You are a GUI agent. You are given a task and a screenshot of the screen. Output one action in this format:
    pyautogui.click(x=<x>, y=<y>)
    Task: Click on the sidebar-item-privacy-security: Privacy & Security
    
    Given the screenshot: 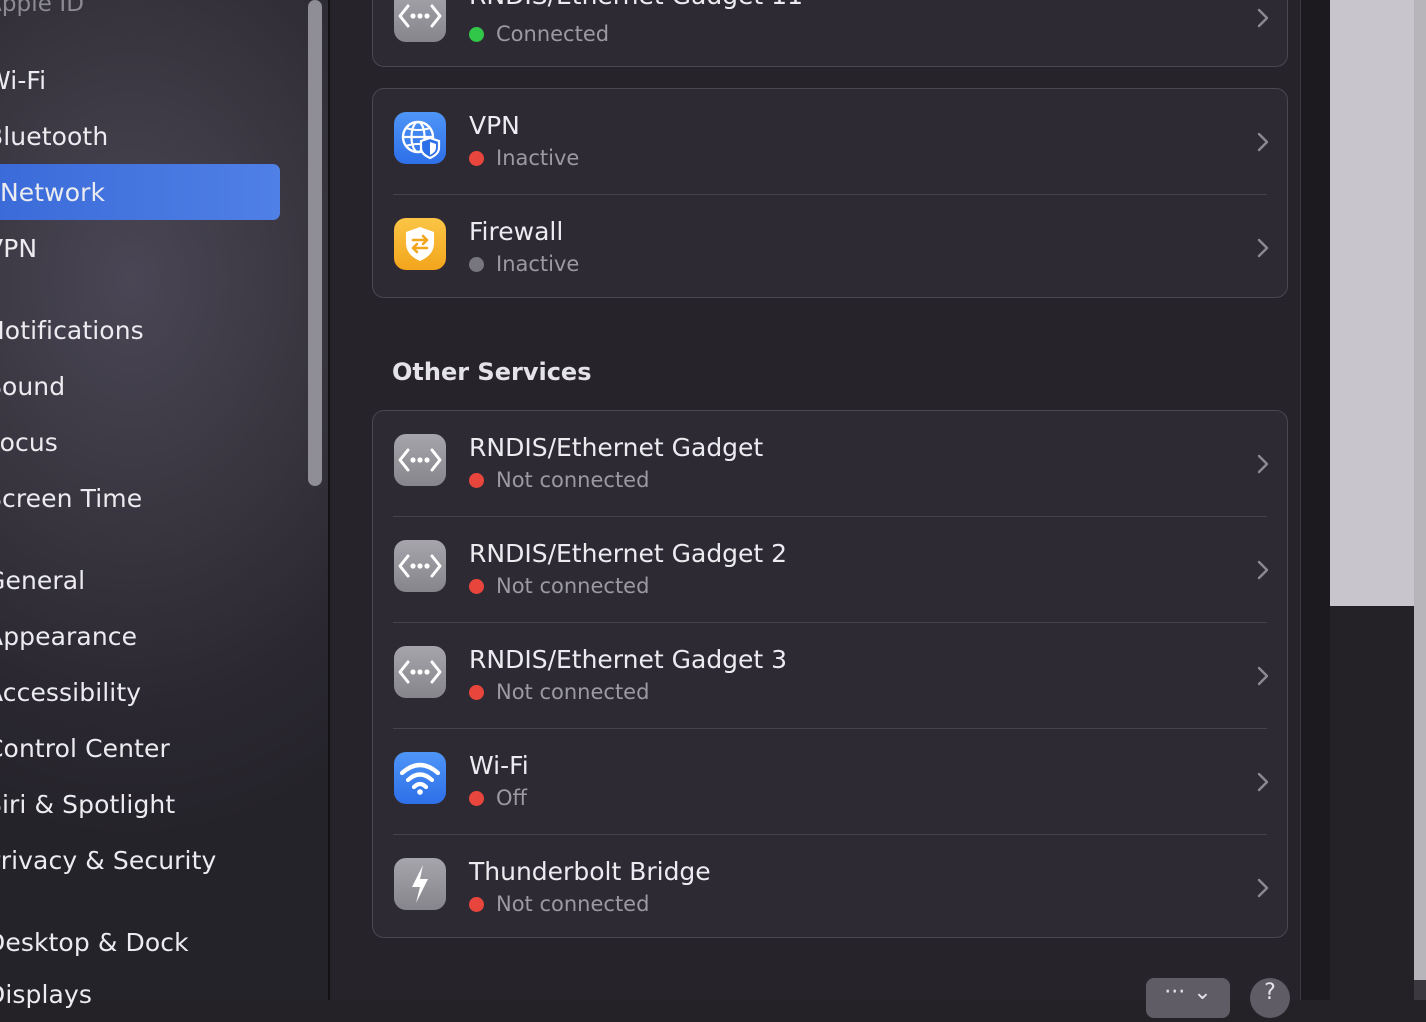 What is the action you would take?
    pyautogui.click(x=108, y=860)
    